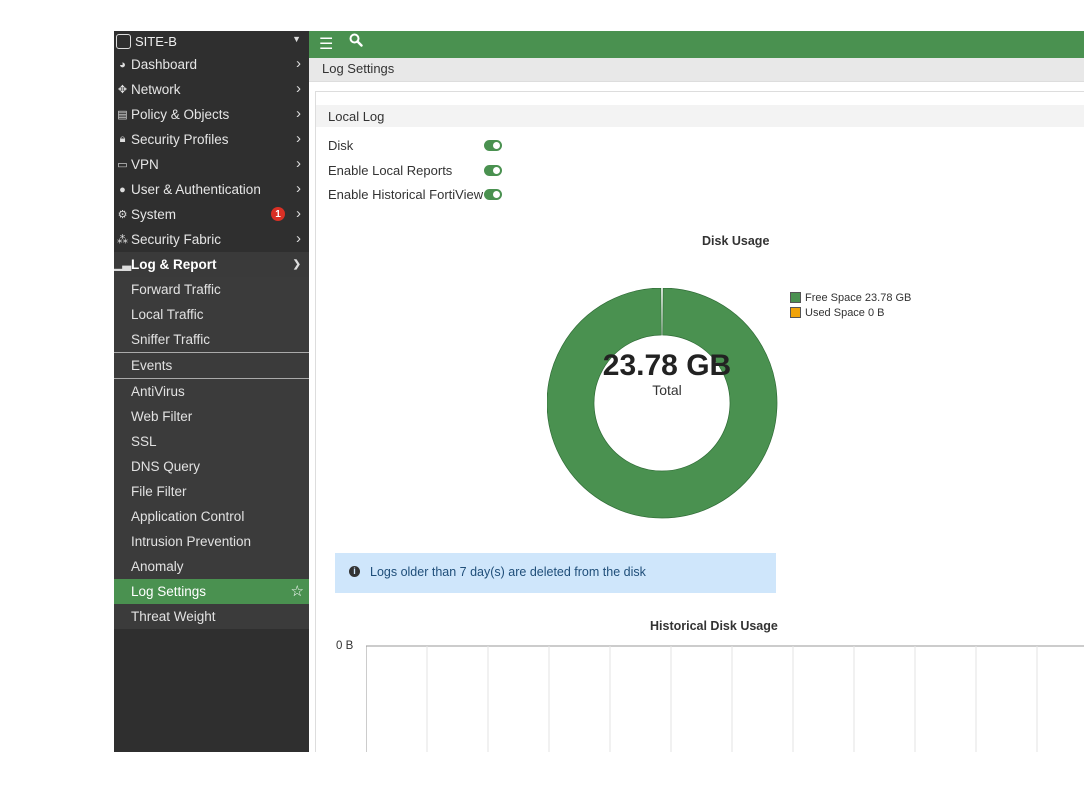 The height and width of the screenshot is (796, 1084). Describe the element at coordinates (211, 365) in the screenshot. I see `submenu-events: Events` at that location.